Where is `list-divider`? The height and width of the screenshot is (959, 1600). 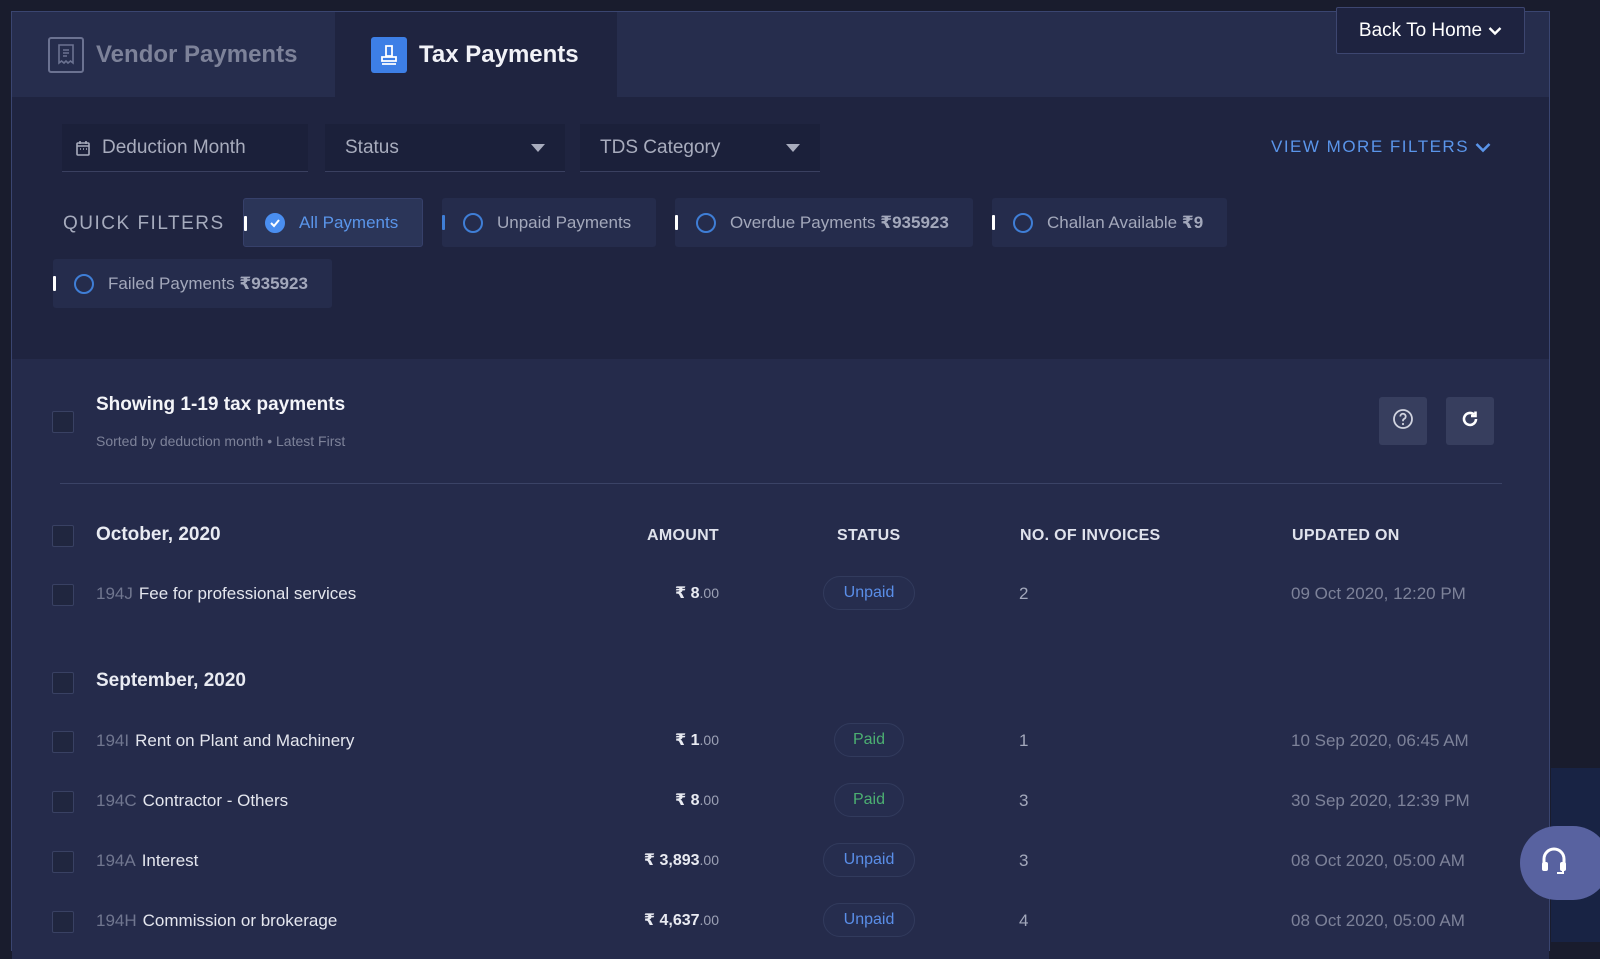 list-divider is located at coordinates (781, 483).